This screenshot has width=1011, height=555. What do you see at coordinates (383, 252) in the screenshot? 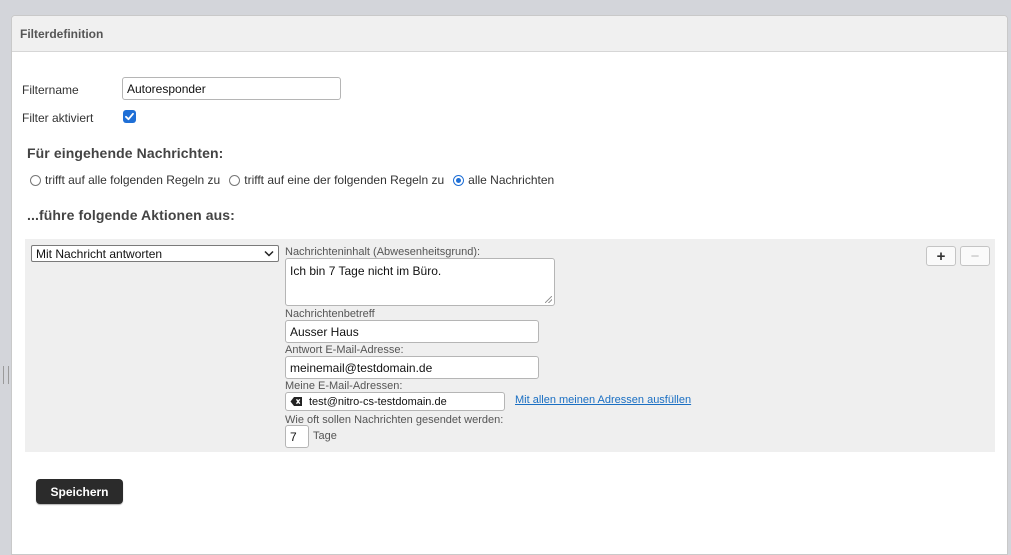
I see `content-label: Nachrichteninhalt (Abwesenheitsgrund):` at bounding box center [383, 252].